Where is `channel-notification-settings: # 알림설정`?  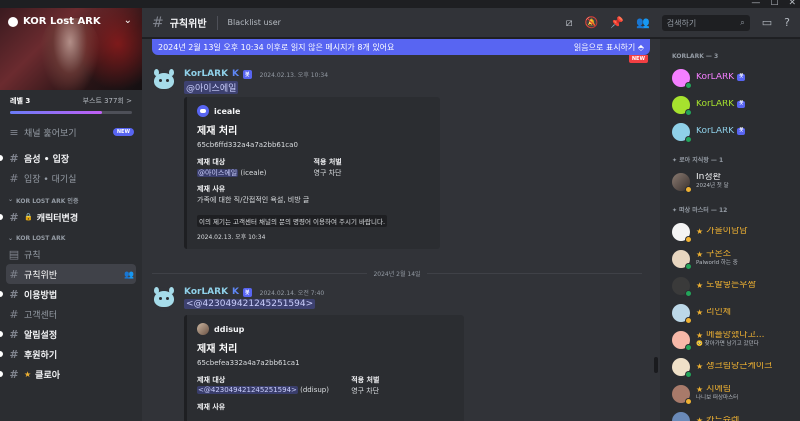
channel-notification-settings: # 알림설정 is located at coordinates (71, 334).